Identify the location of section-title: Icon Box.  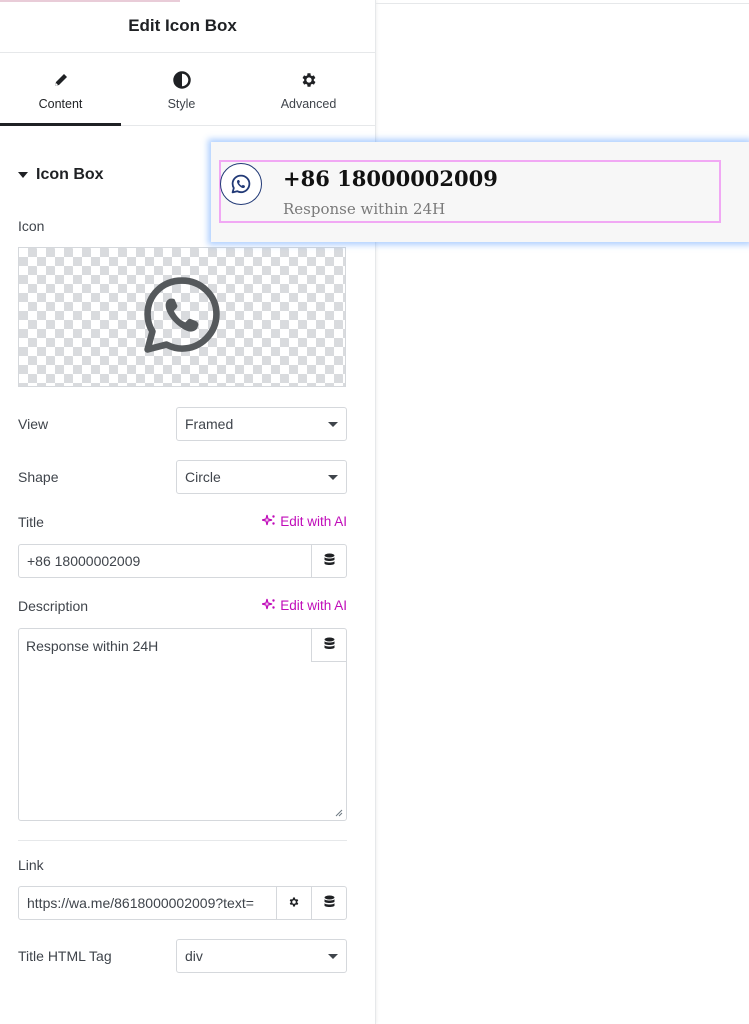
(70, 174).